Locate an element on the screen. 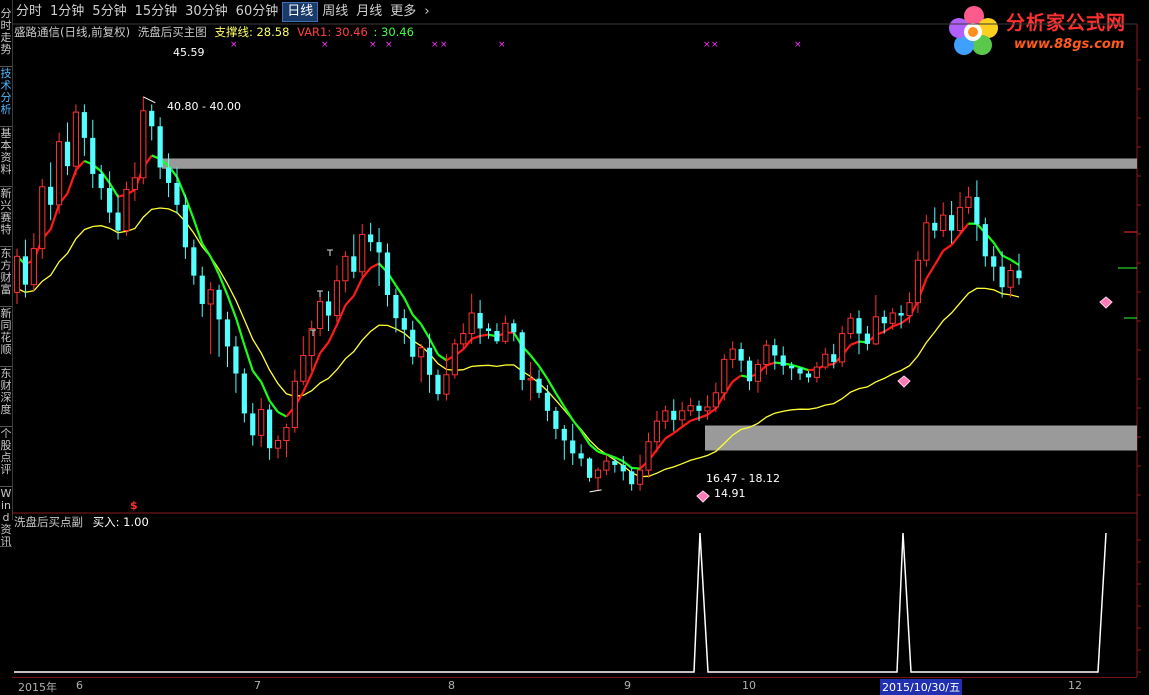 The image size is (1149, 695). low-price-label: 14.91 is located at coordinates (730, 493).